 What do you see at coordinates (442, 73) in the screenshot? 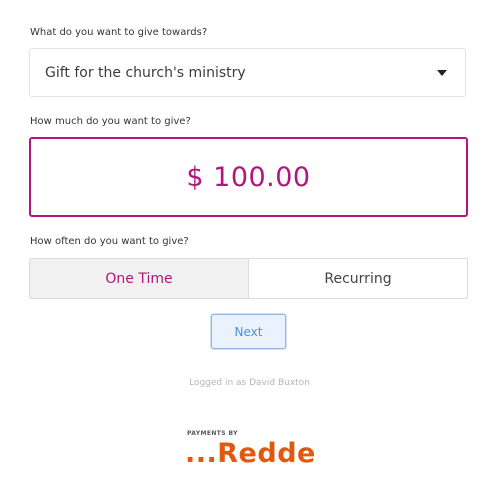
I see `caret-down-icon` at bounding box center [442, 73].